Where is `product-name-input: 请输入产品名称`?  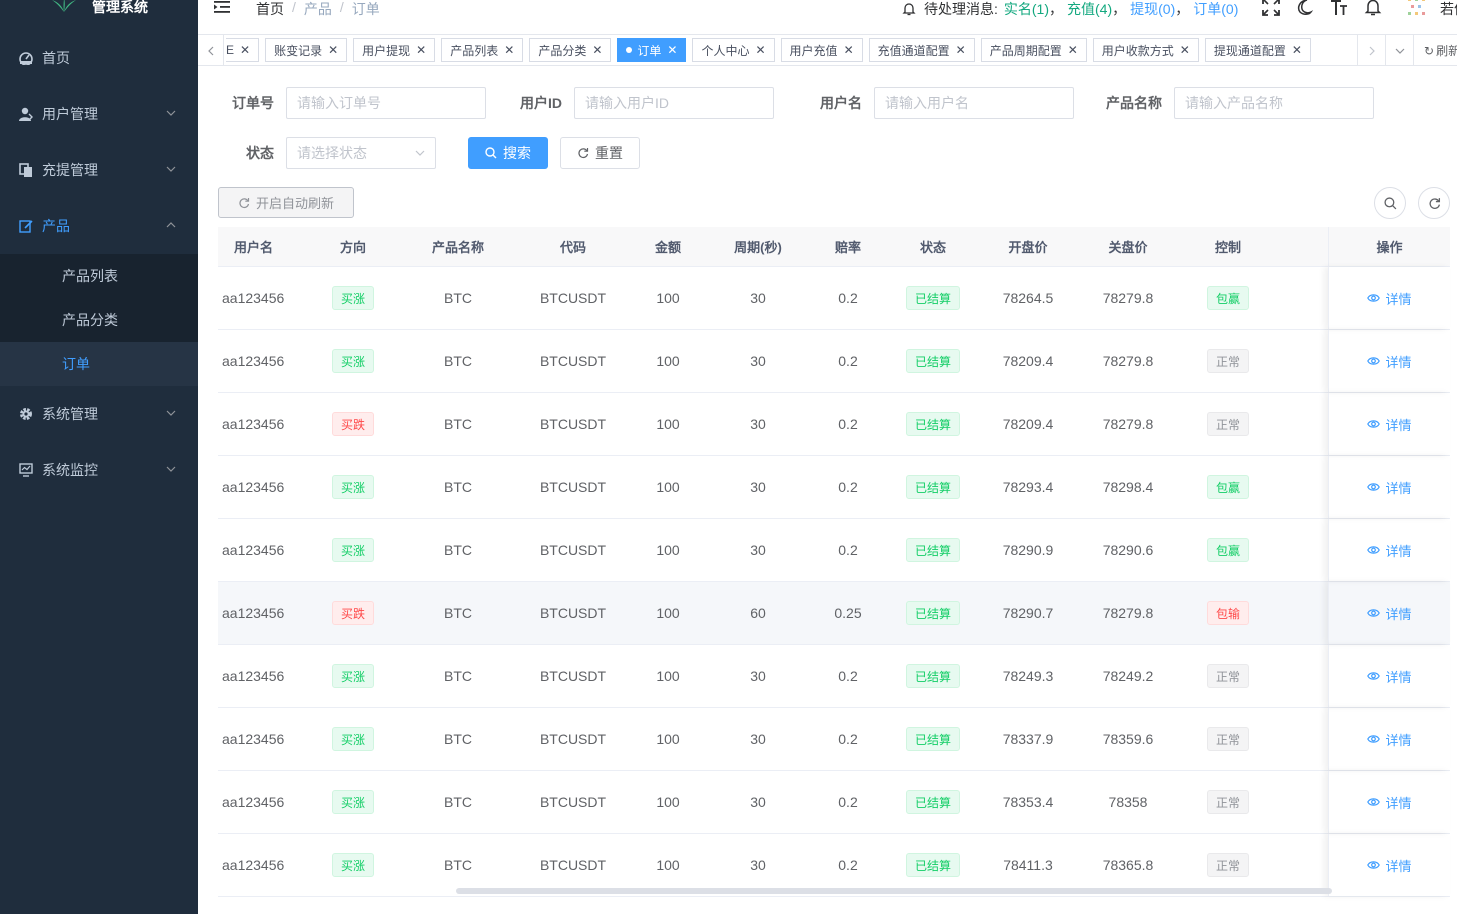
product-name-input: 请输入产品名称 is located at coordinates (1274, 103).